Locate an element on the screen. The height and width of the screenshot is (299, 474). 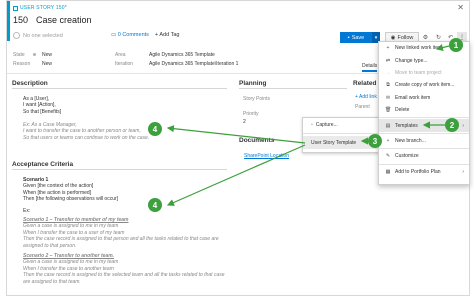
callout-arrow-4b is located at coordinates (236, 175).